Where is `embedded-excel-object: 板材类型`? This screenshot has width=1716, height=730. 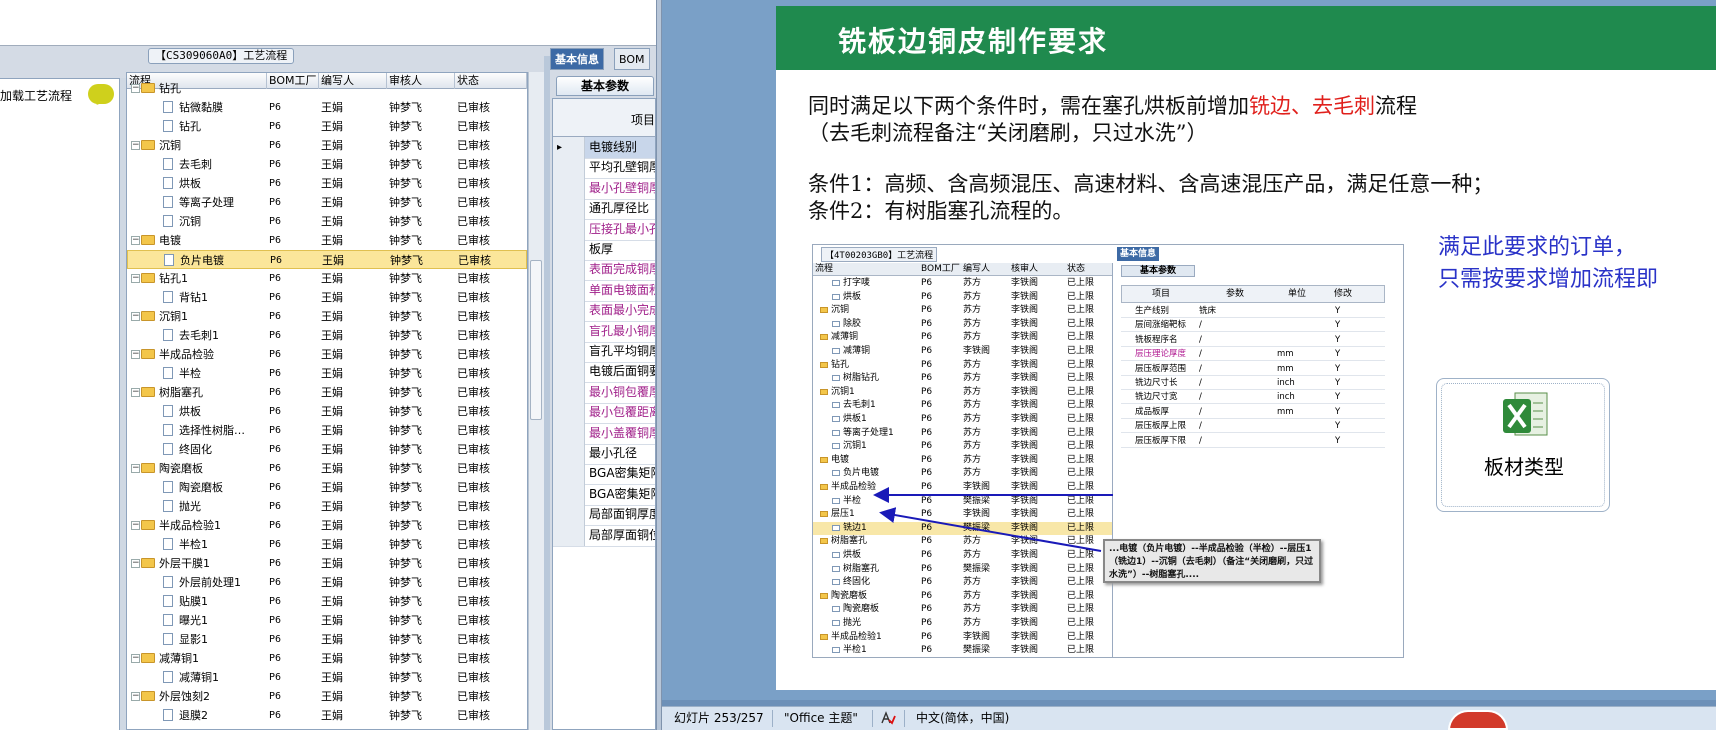
embedded-excel-object: 板材类型 is located at coordinates (1523, 445).